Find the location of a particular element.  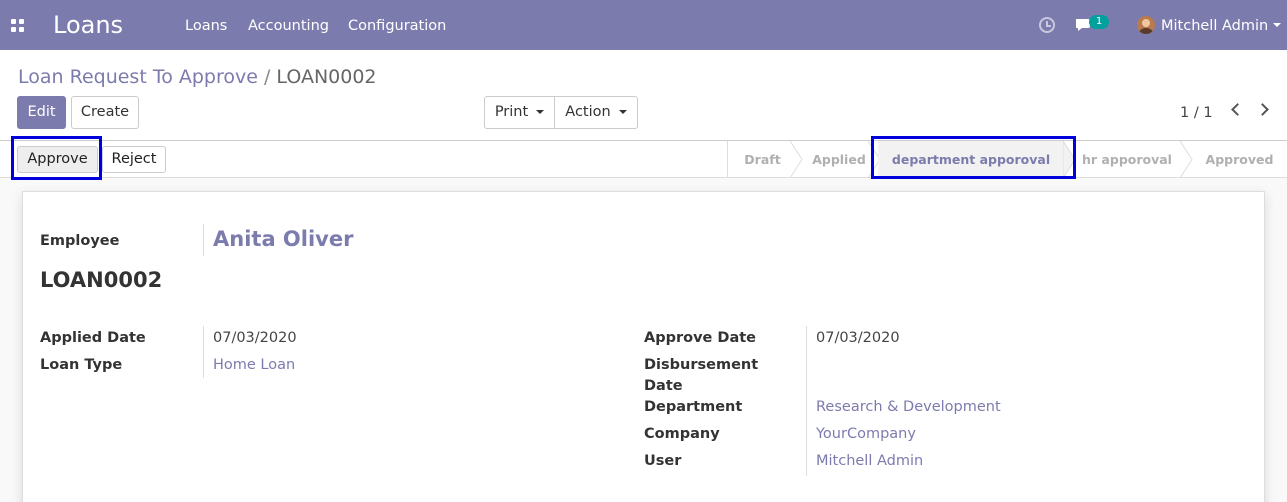

employee-label: Employee is located at coordinates (80, 241).